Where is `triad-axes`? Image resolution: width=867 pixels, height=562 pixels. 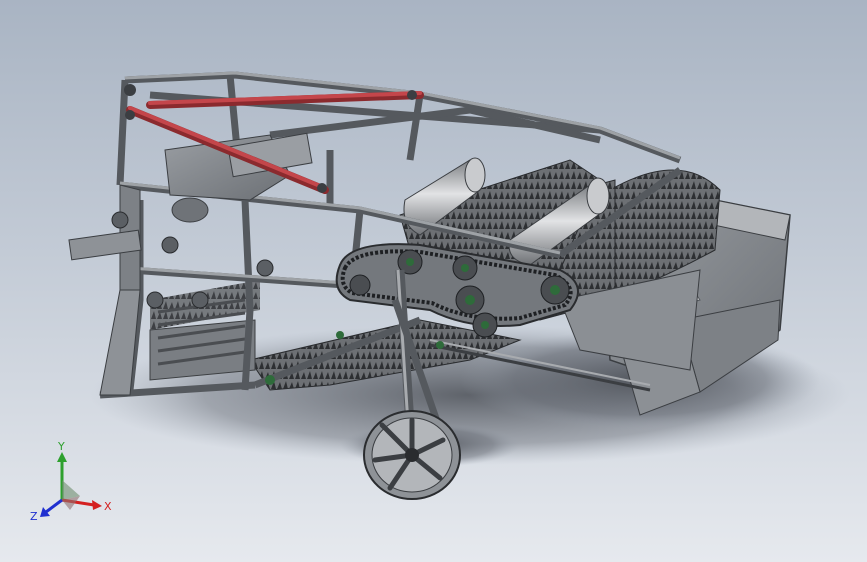
triad-axes is located at coordinates (71, 484).